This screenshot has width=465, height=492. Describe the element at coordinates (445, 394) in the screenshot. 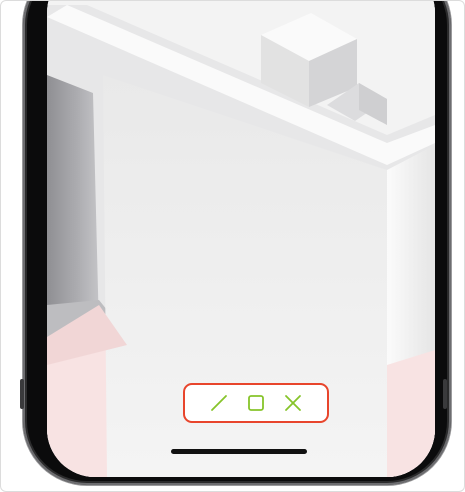

I see `side-button-right` at that location.